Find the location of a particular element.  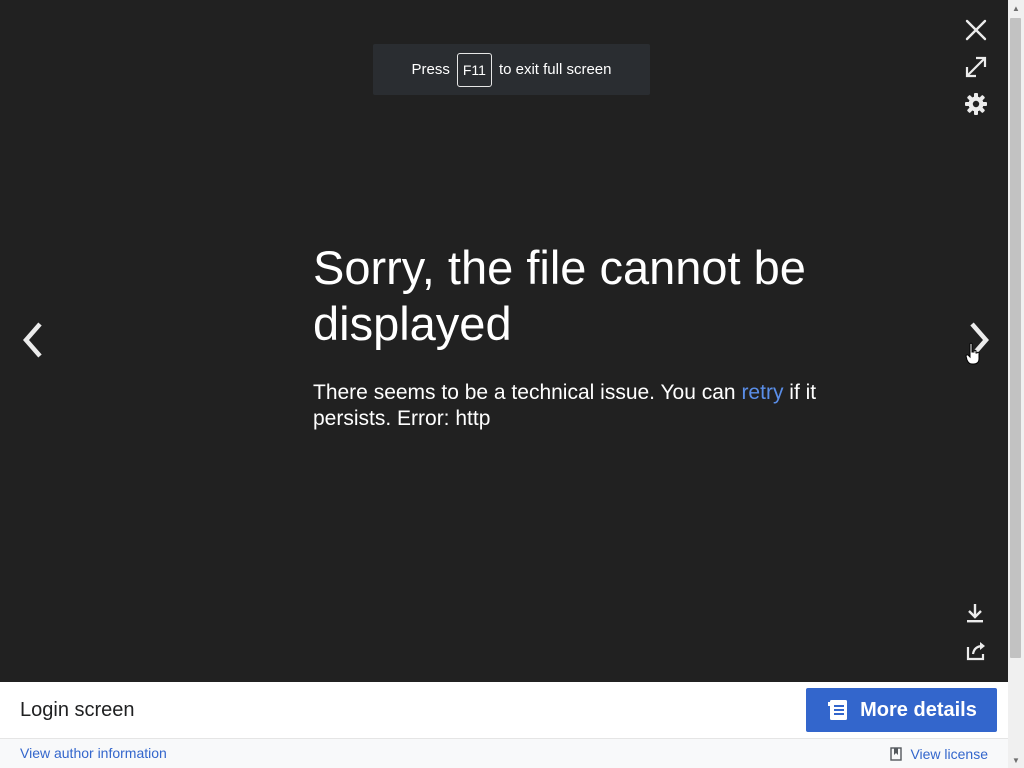

fullscreen-button is located at coordinates (976, 67).